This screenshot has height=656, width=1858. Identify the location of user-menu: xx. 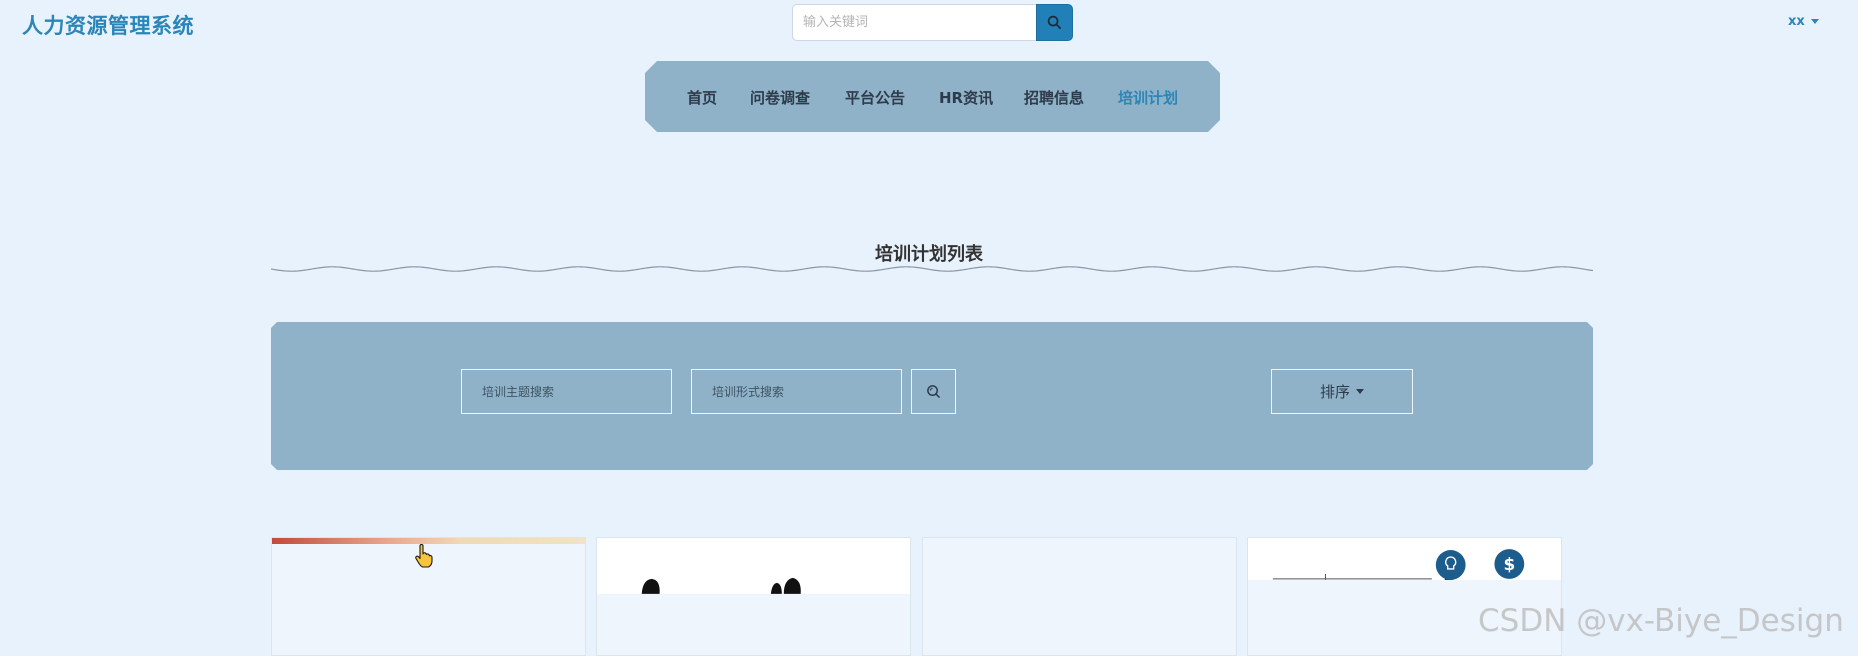
(1803, 21).